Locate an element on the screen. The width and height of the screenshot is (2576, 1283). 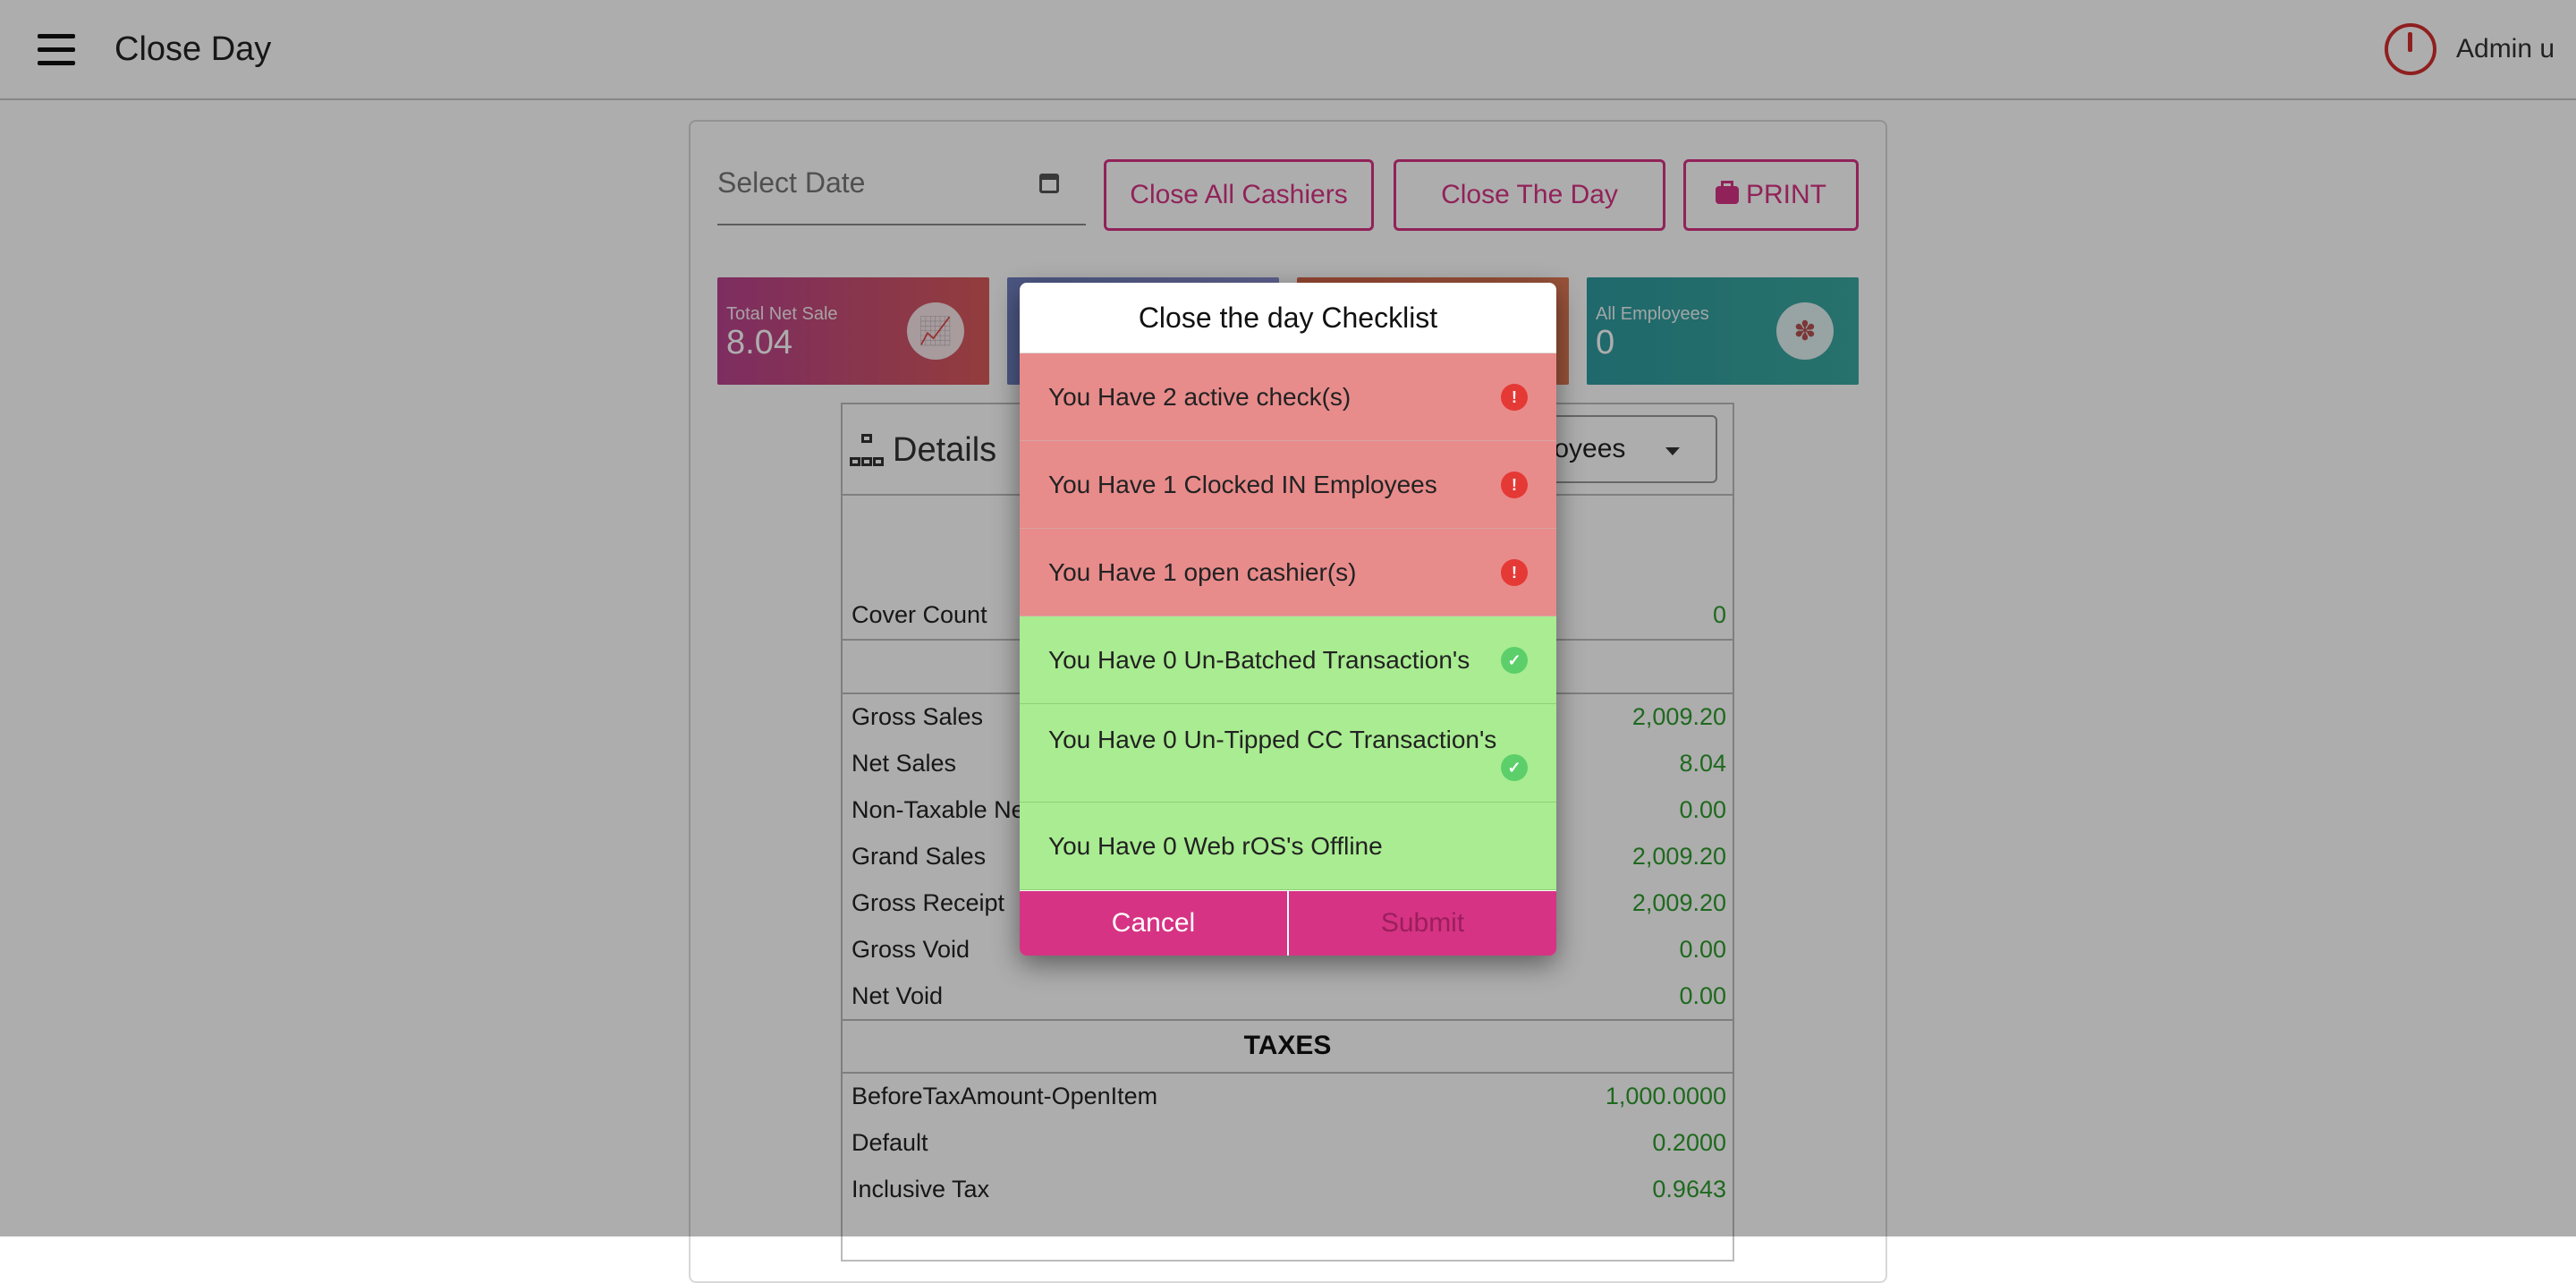
checklist-item: You Have 2 active check(s) ! is located at coordinates (1288, 397).